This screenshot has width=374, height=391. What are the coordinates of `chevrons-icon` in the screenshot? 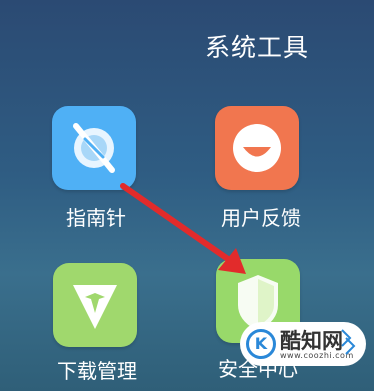 It's located at (348, 342).